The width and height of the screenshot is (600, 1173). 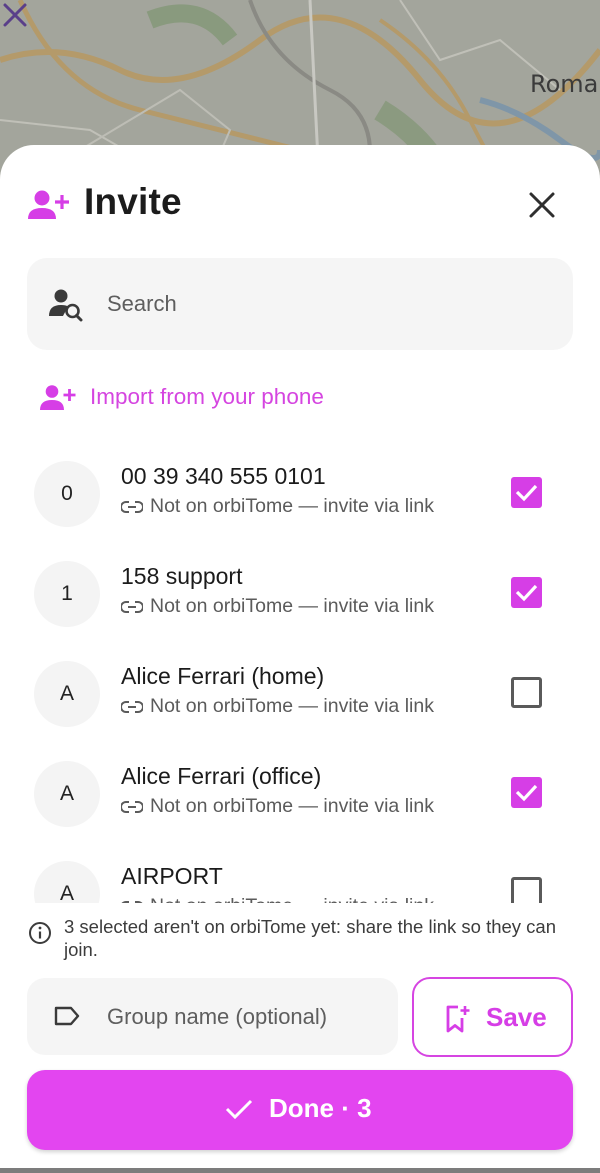 I want to click on info-icon, so click(x=40, y=933).